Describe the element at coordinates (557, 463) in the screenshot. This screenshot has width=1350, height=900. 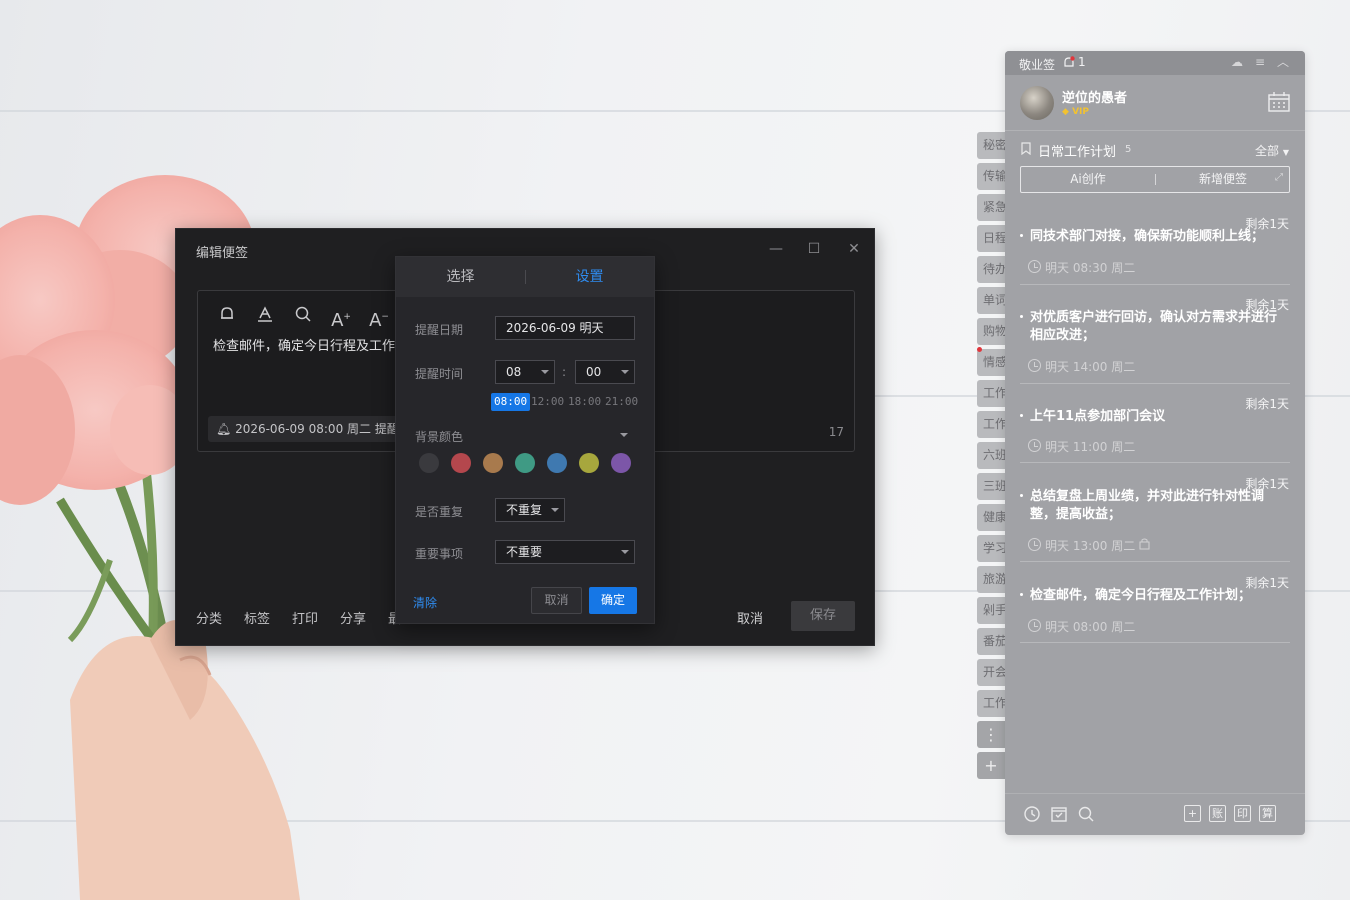
I see `color-swatch-blue` at that location.